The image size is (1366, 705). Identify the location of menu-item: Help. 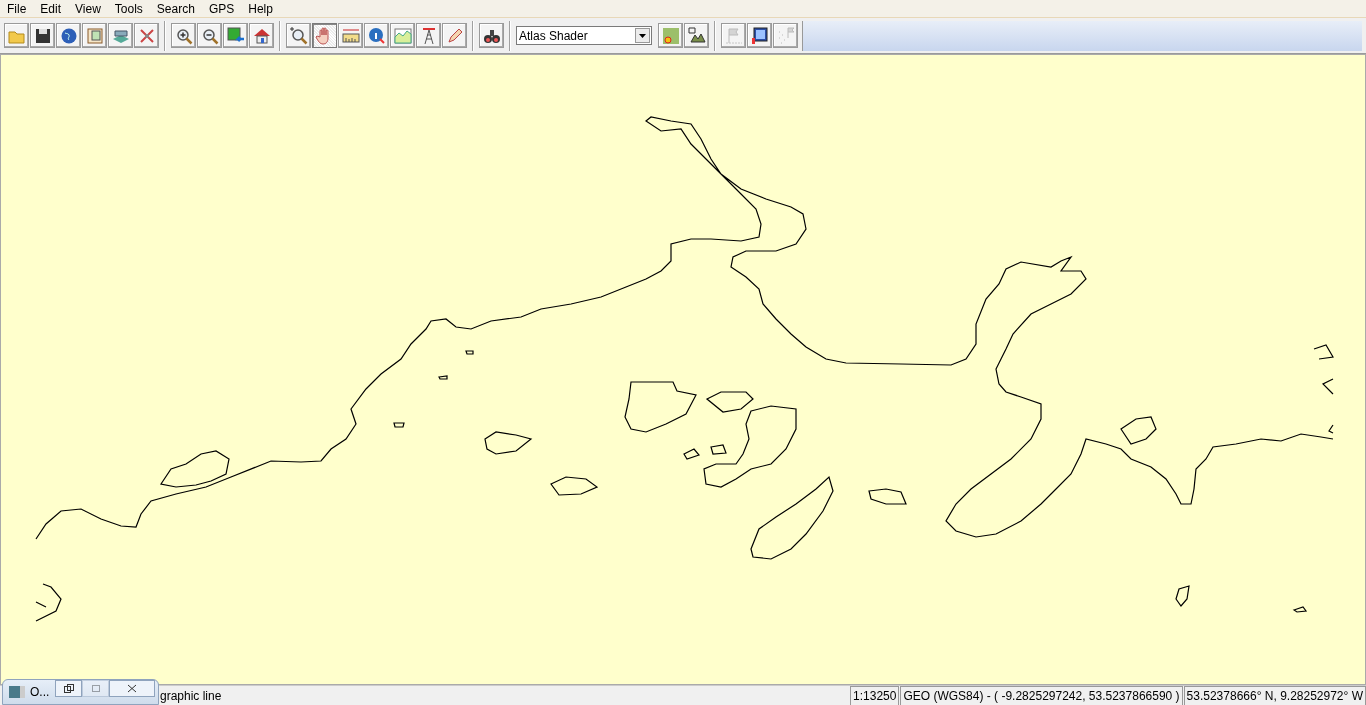
(260, 9).